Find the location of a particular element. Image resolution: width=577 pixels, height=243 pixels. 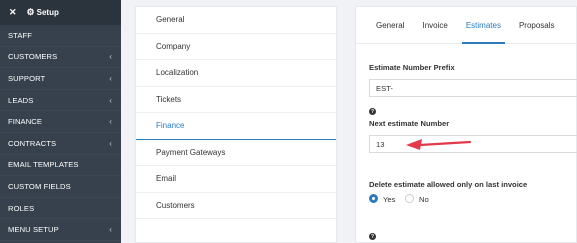

tab-invoice: Invoice is located at coordinates (434, 25).